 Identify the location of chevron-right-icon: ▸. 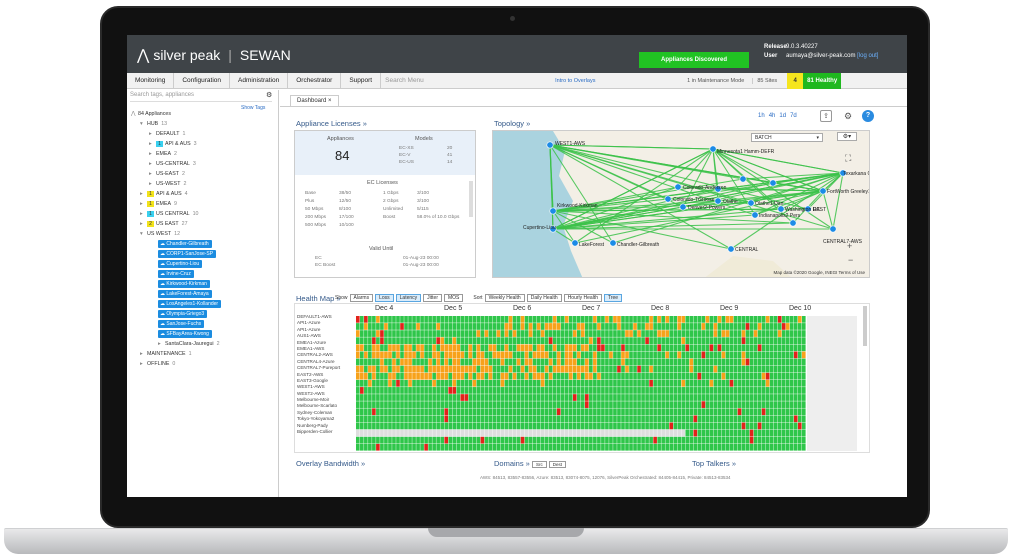
(143, 364).